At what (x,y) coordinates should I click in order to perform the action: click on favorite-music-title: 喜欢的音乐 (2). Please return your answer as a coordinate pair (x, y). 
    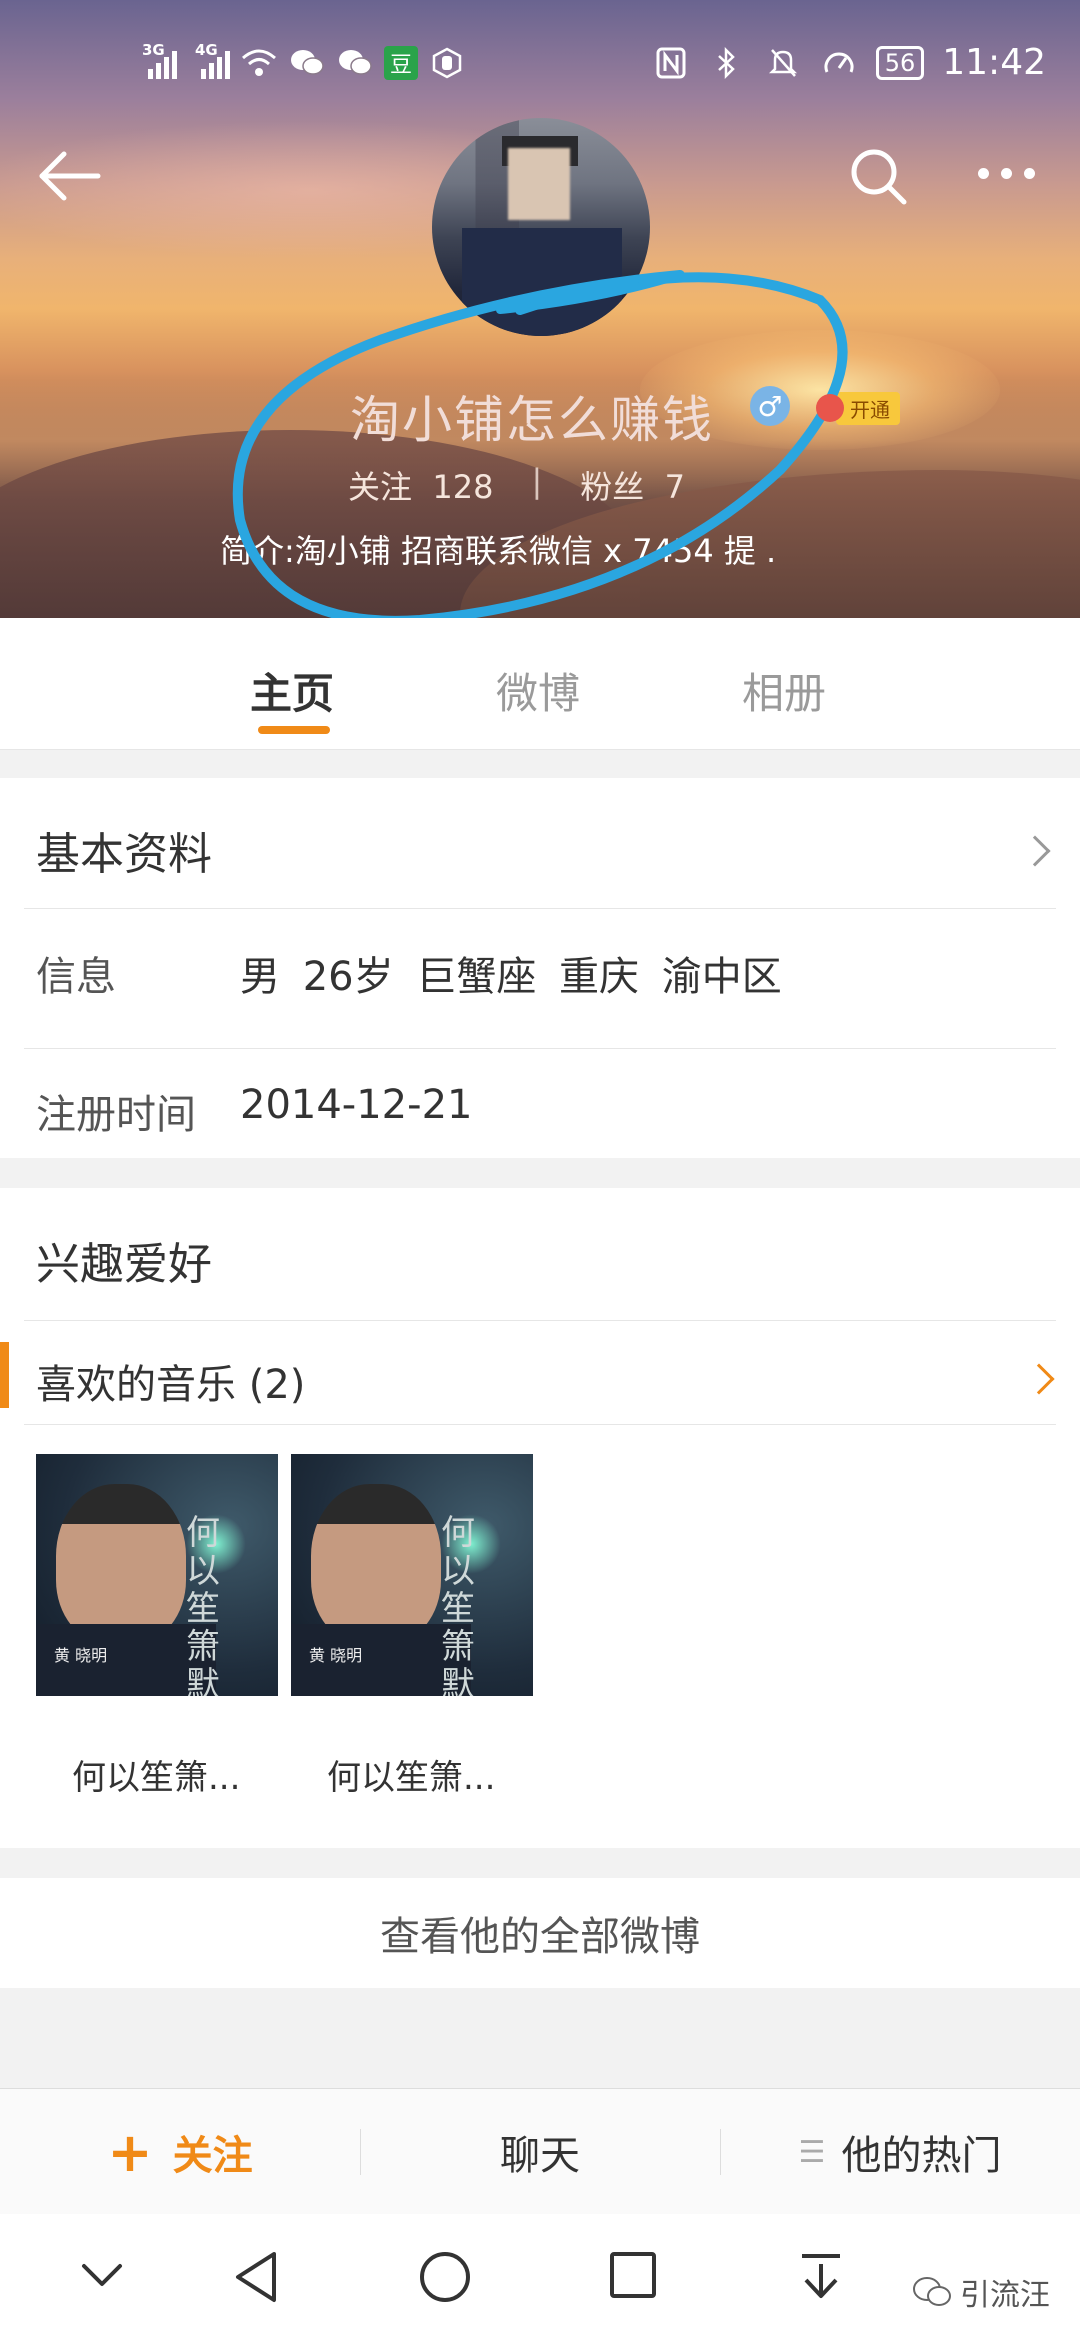
    Looking at the image, I should click on (170, 1381).